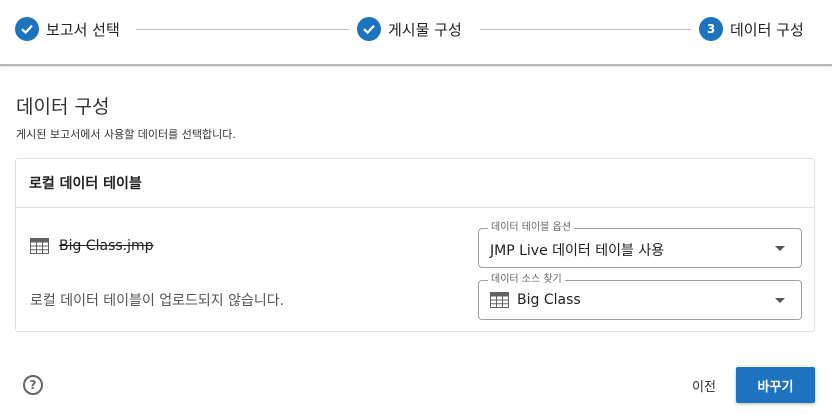 The height and width of the screenshot is (415, 832). Describe the element at coordinates (33, 385) in the screenshot. I see `help-icon: ?` at that location.